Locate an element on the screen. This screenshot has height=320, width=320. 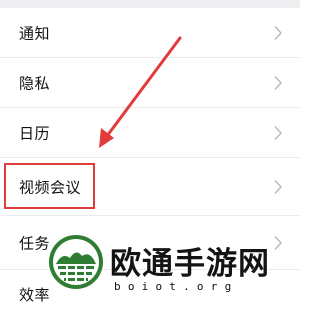
globe-logo-icon is located at coordinates (76, 262).